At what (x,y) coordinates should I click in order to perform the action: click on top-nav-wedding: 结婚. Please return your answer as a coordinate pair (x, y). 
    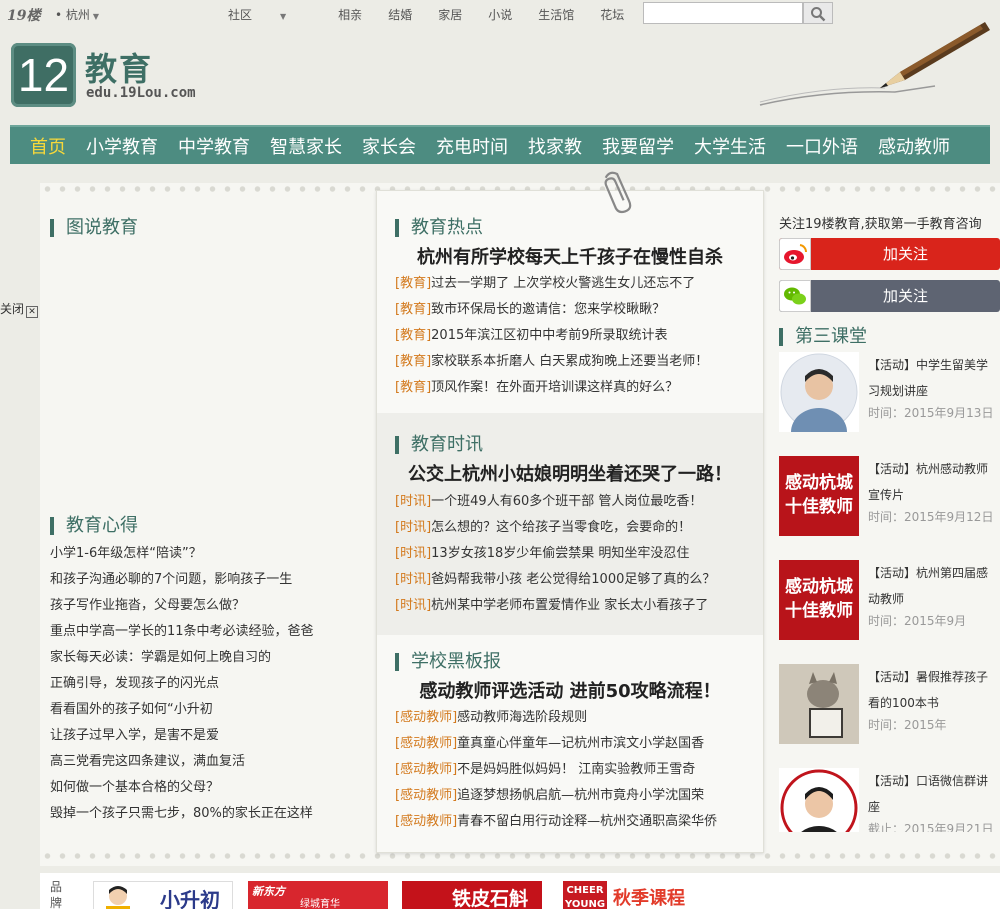
    Looking at the image, I should click on (400, 14).